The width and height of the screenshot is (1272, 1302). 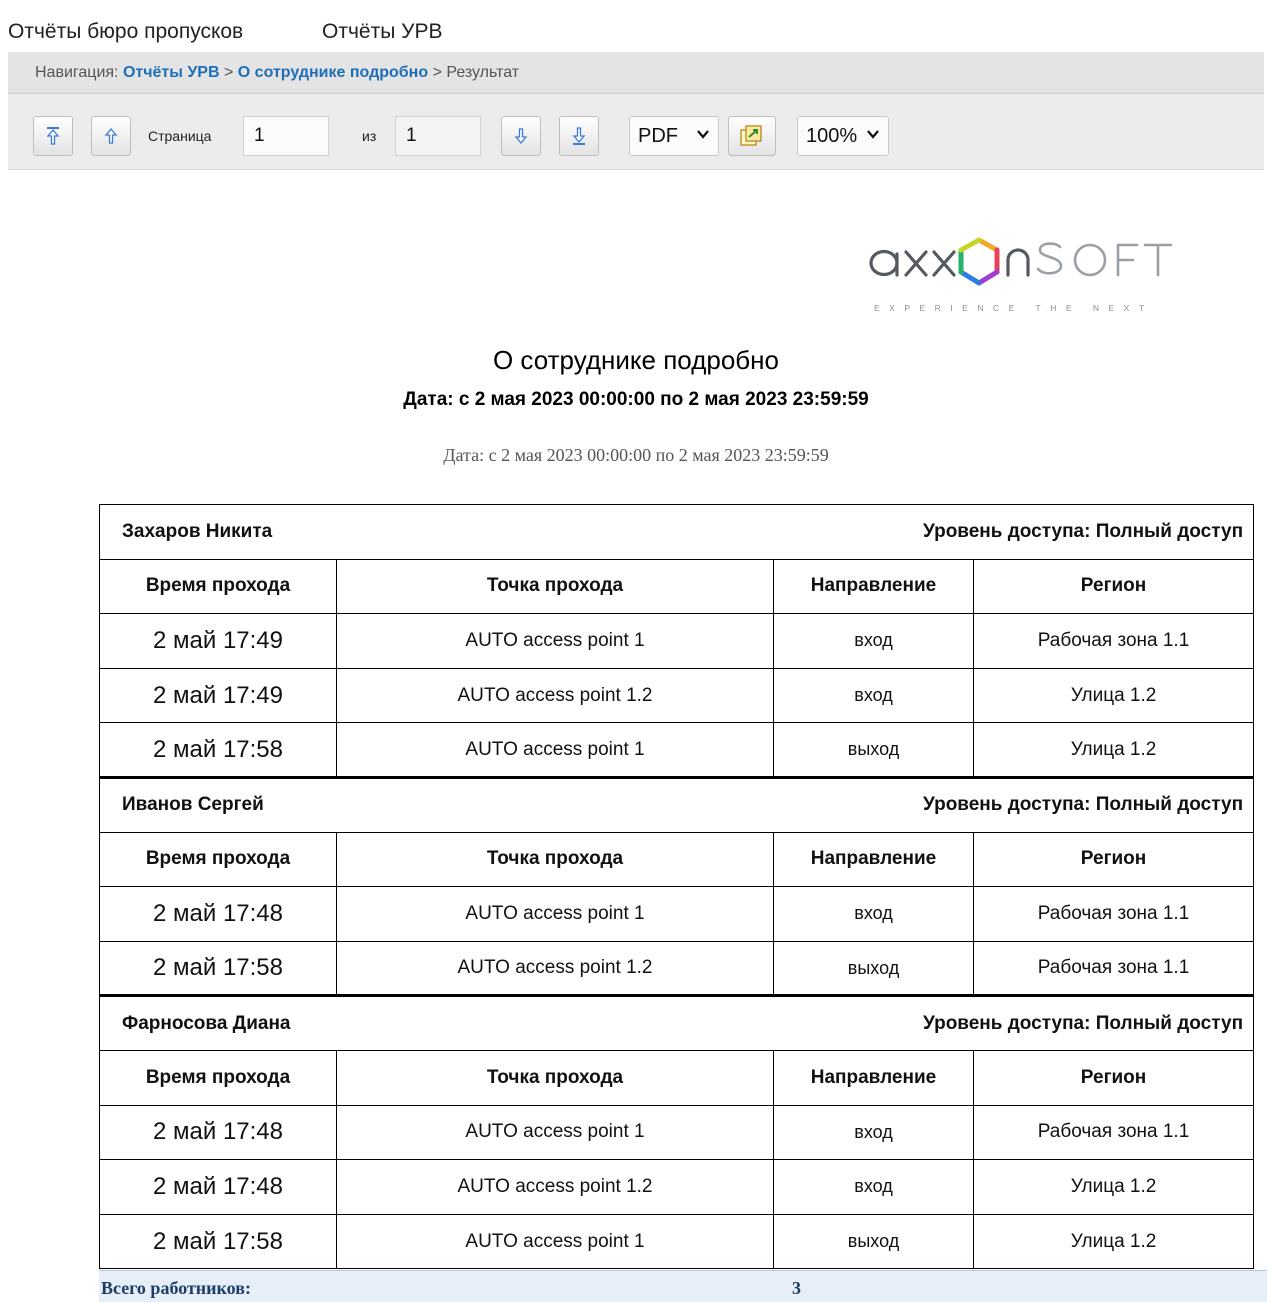 What do you see at coordinates (674, 136) in the screenshot?
I see `export-format-select: PDF` at bounding box center [674, 136].